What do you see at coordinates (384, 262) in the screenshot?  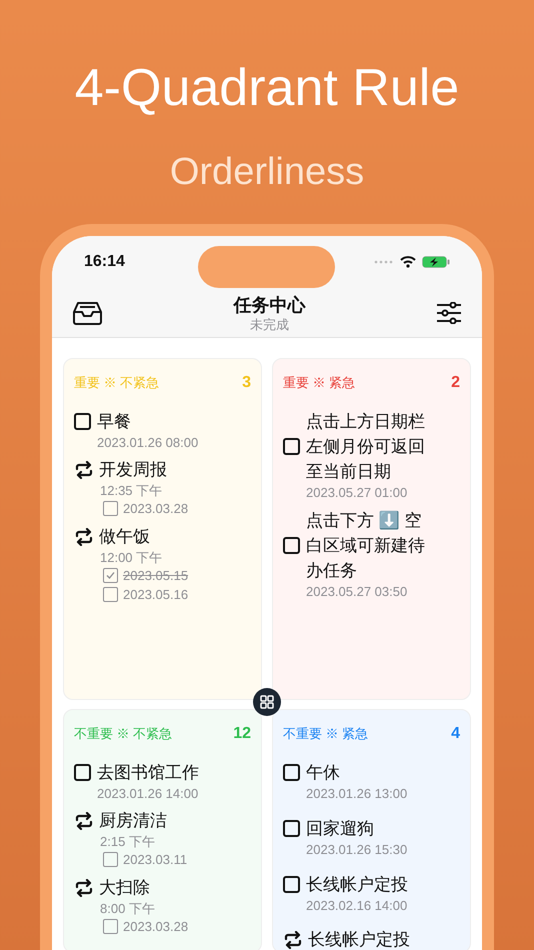 I see `signal-icon` at bounding box center [384, 262].